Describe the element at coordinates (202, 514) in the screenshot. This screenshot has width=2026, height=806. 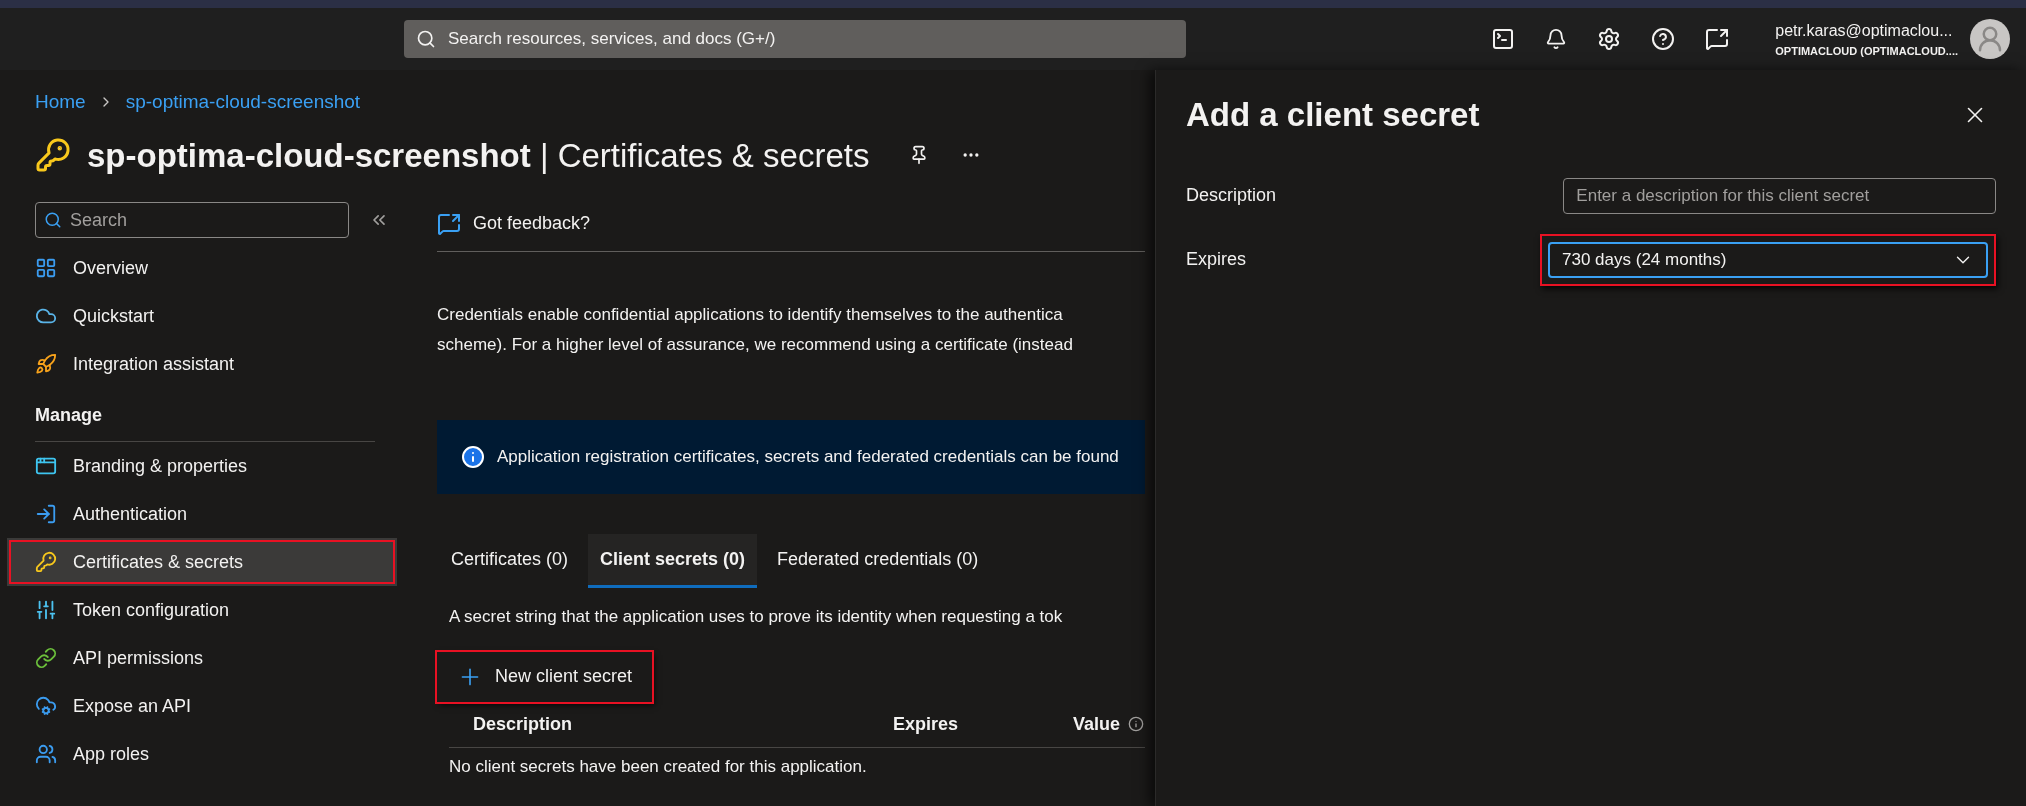
I see `sidebar-item: Authentication` at that location.